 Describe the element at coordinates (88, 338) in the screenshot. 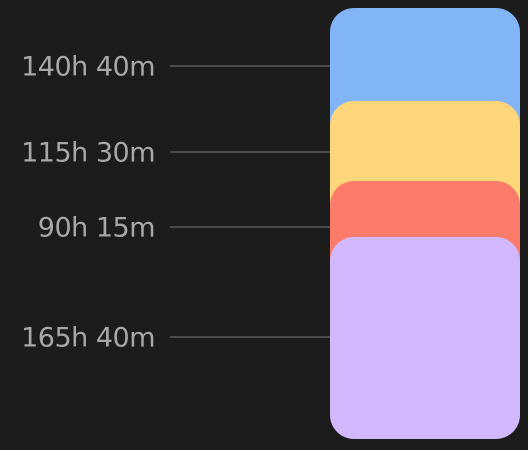

I see `duration-label-4: 165h 40m` at that location.